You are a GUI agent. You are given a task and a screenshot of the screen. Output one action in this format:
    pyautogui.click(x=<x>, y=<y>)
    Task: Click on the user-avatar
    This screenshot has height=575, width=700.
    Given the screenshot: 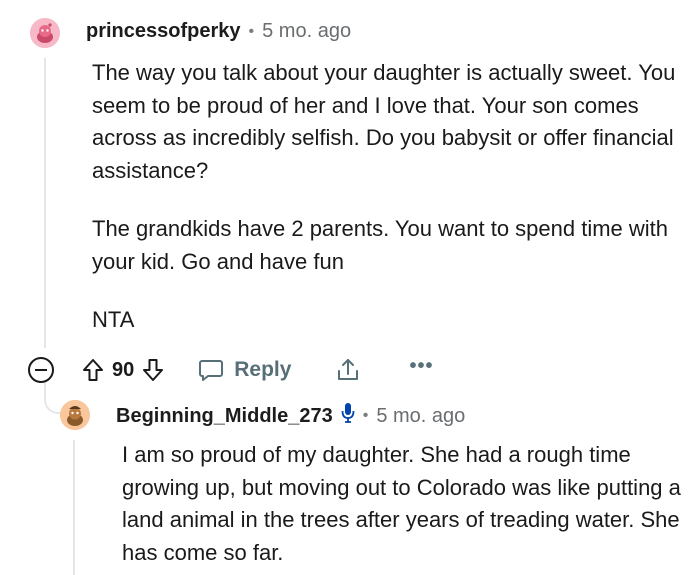 What is the action you would take?
    pyautogui.click(x=45, y=33)
    